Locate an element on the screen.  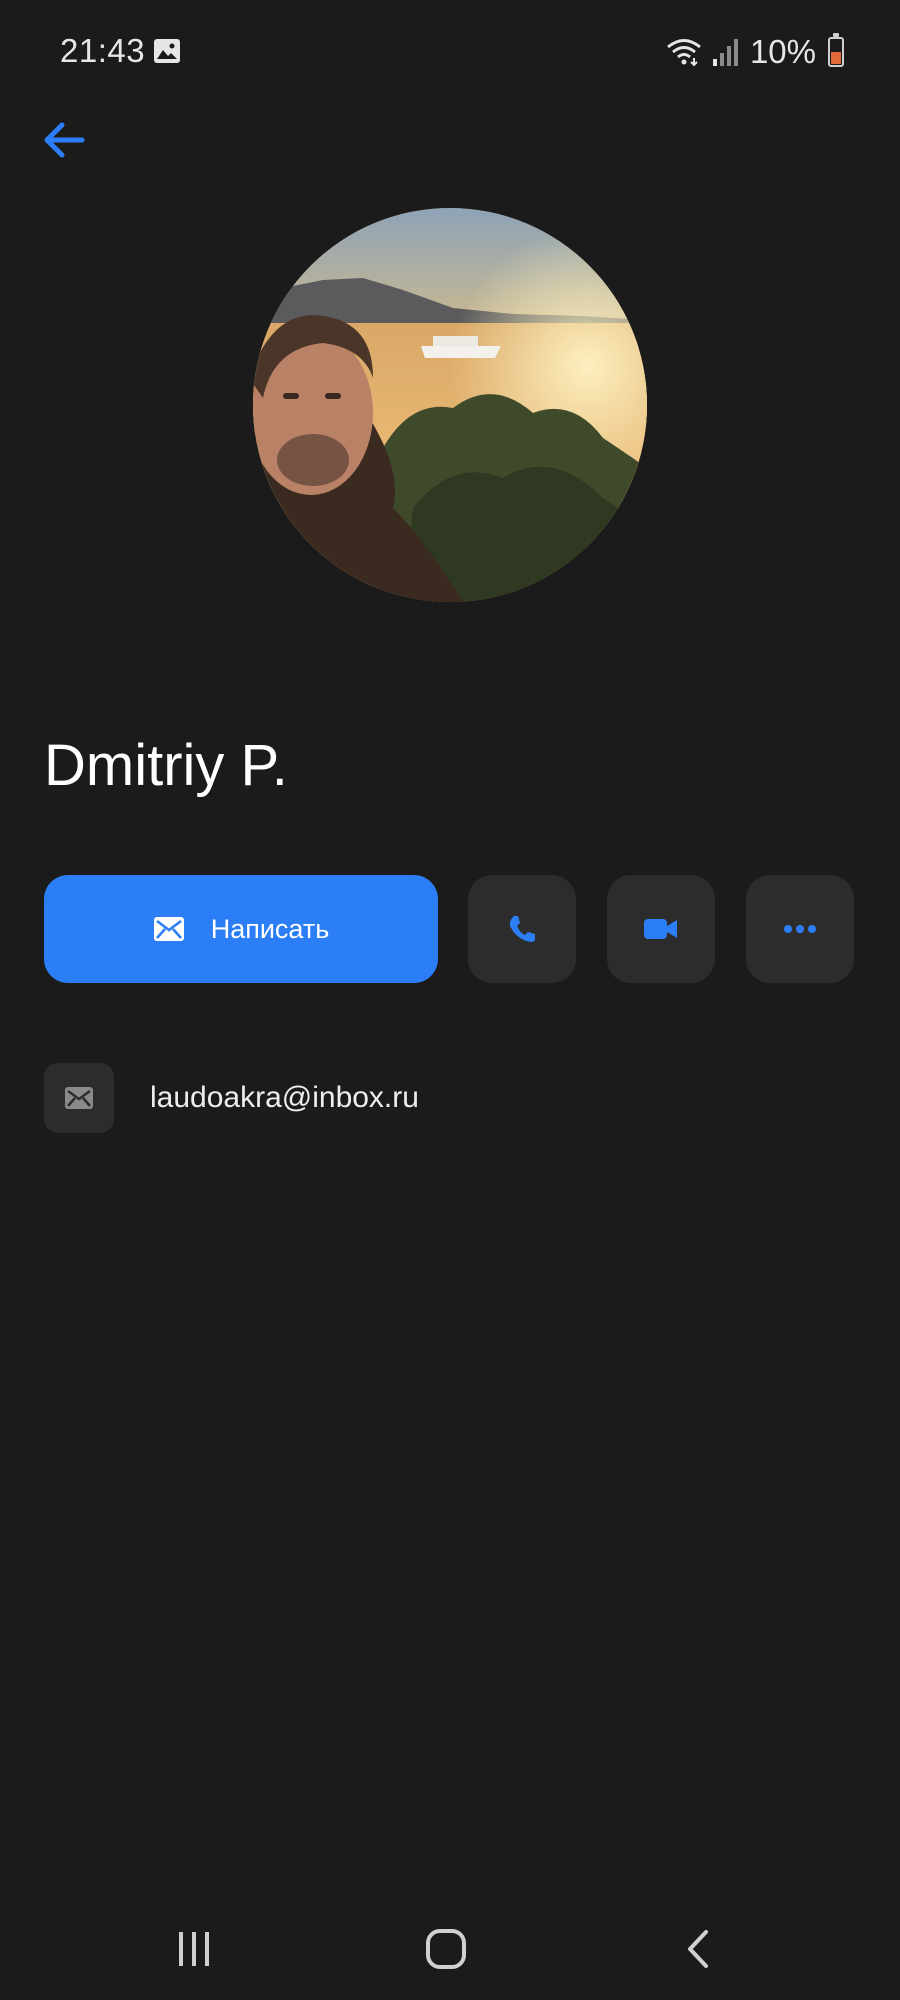
status-indicators: 10% is located at coordinates (755, 52).